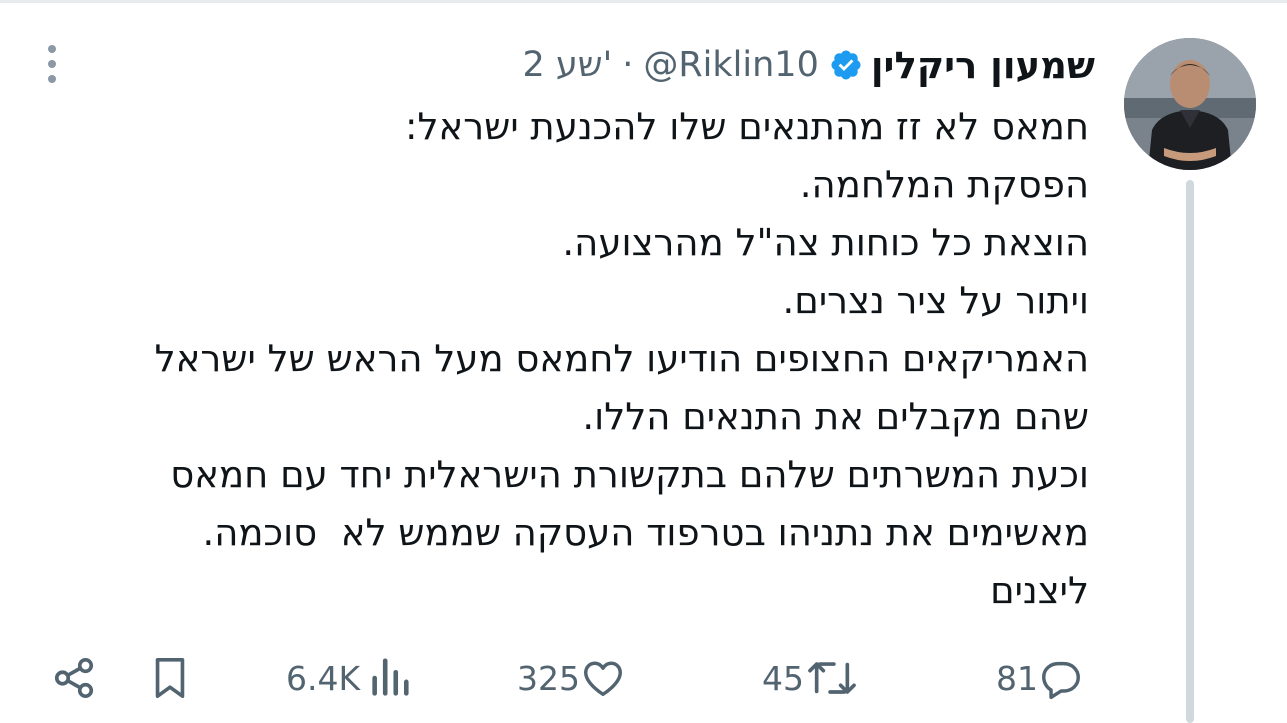 This screenshot has width=1287, height=723. What do you see at coordinates (1061, 680) in the screenshot?
I see `reply-icon` at bounding box center [1061, 680].